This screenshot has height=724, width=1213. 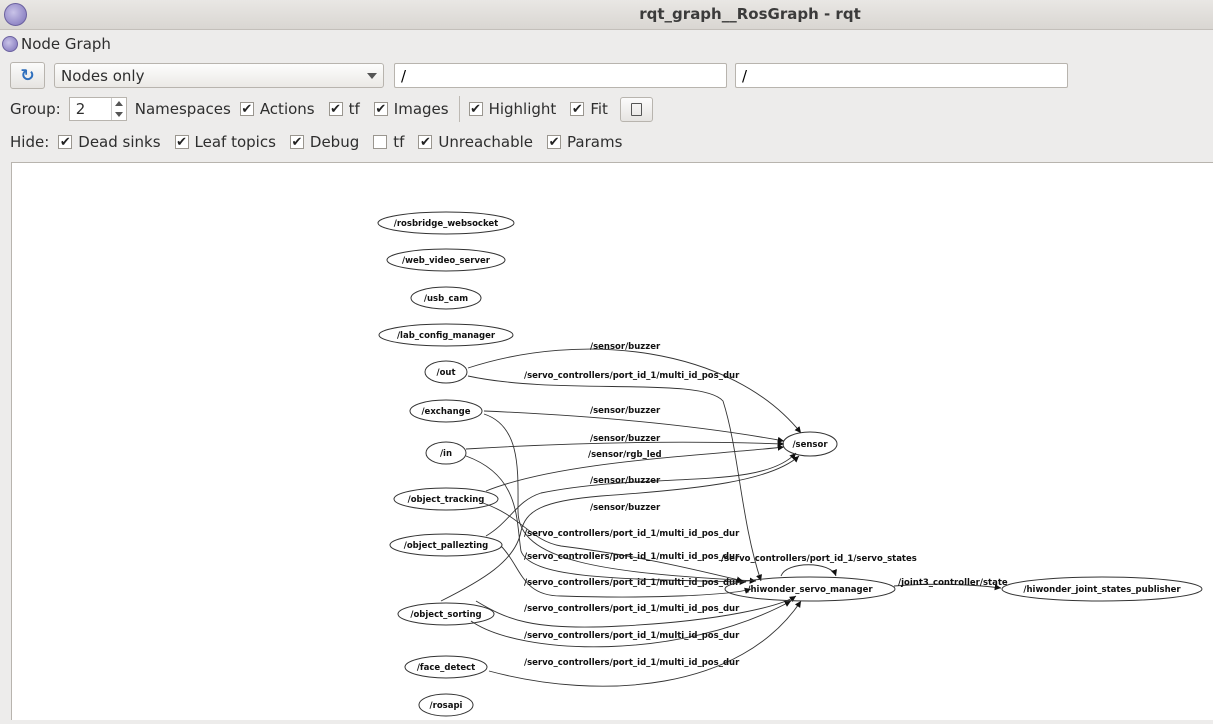 I want to click on graph-type-value: Nodes only, so click(x=103, y=75).